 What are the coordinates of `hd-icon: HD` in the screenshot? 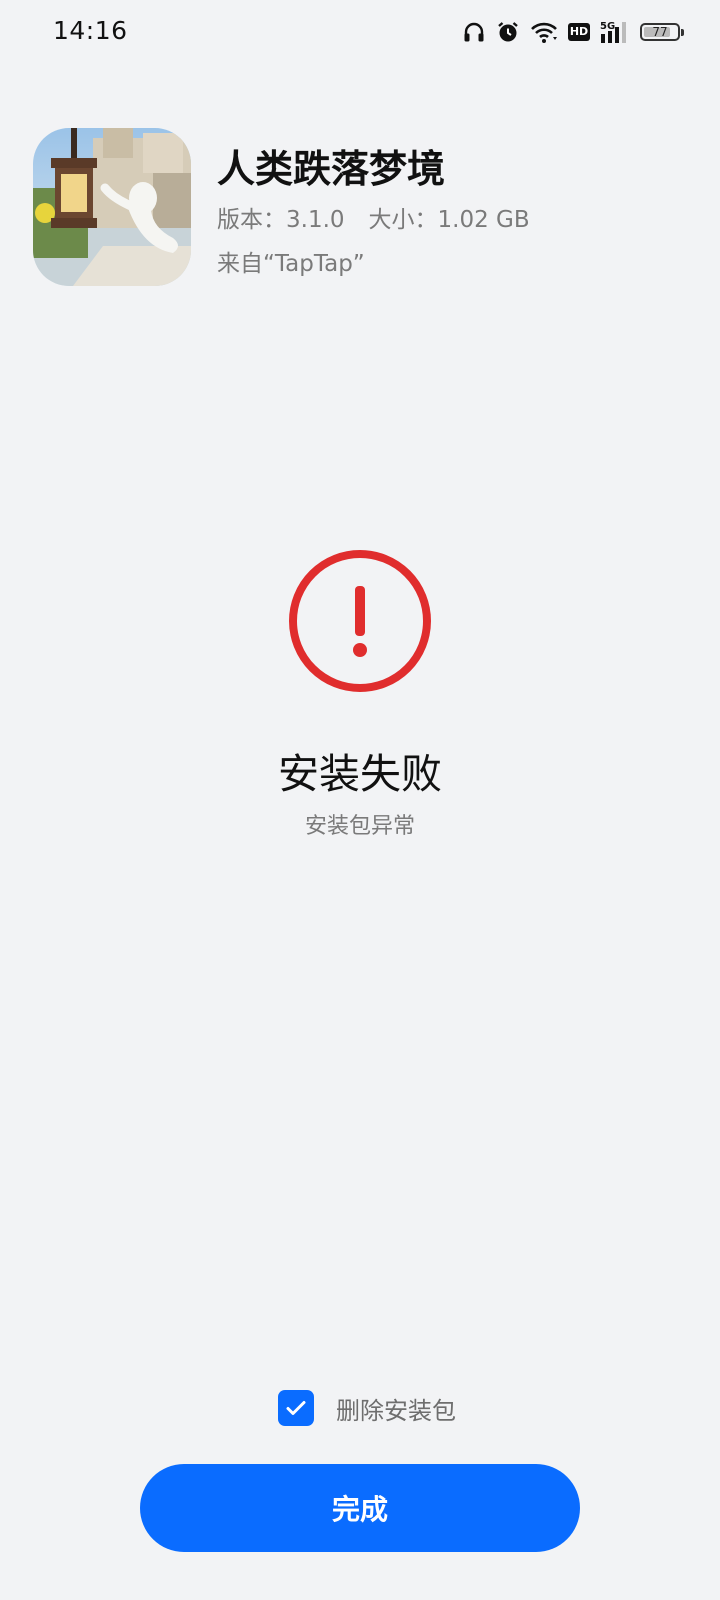 It's located at (579, 32).